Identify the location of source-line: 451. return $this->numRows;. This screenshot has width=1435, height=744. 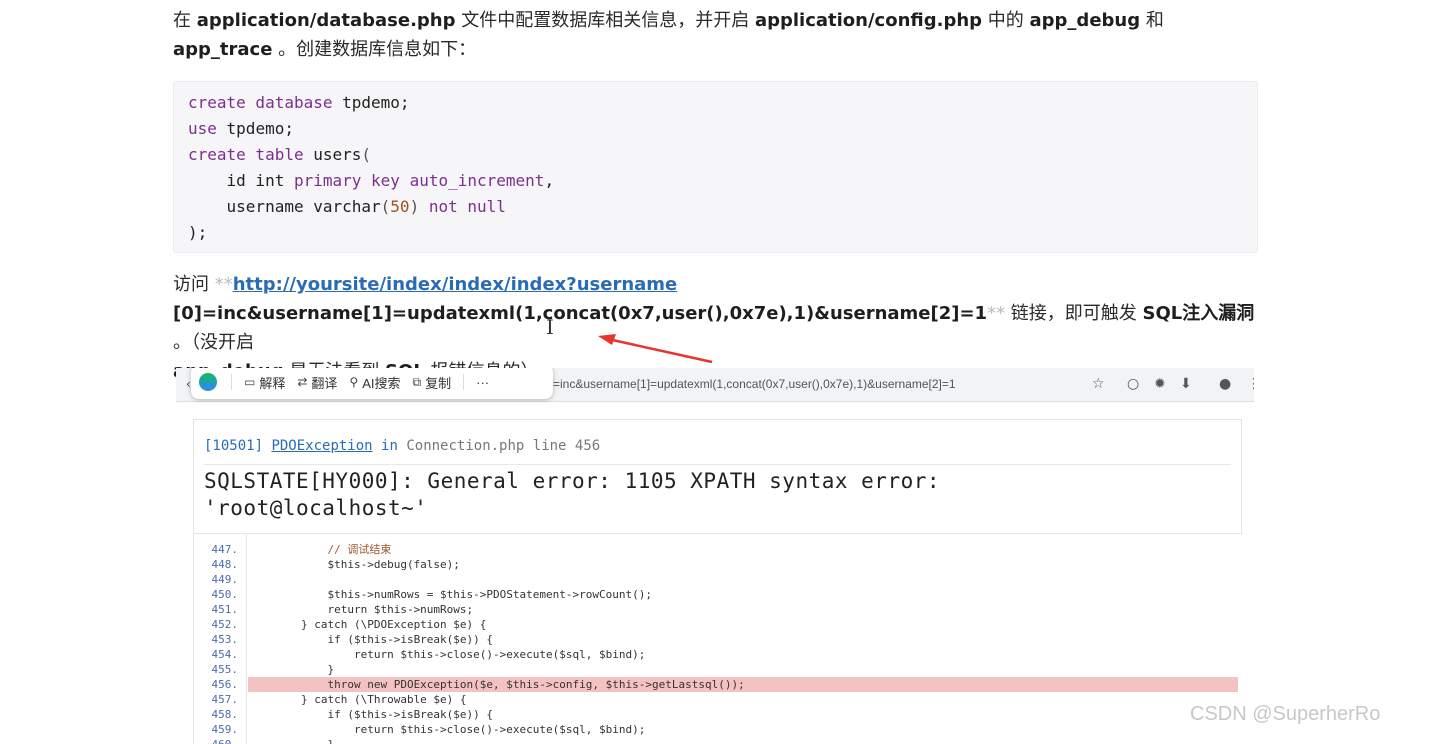
(718, 609).